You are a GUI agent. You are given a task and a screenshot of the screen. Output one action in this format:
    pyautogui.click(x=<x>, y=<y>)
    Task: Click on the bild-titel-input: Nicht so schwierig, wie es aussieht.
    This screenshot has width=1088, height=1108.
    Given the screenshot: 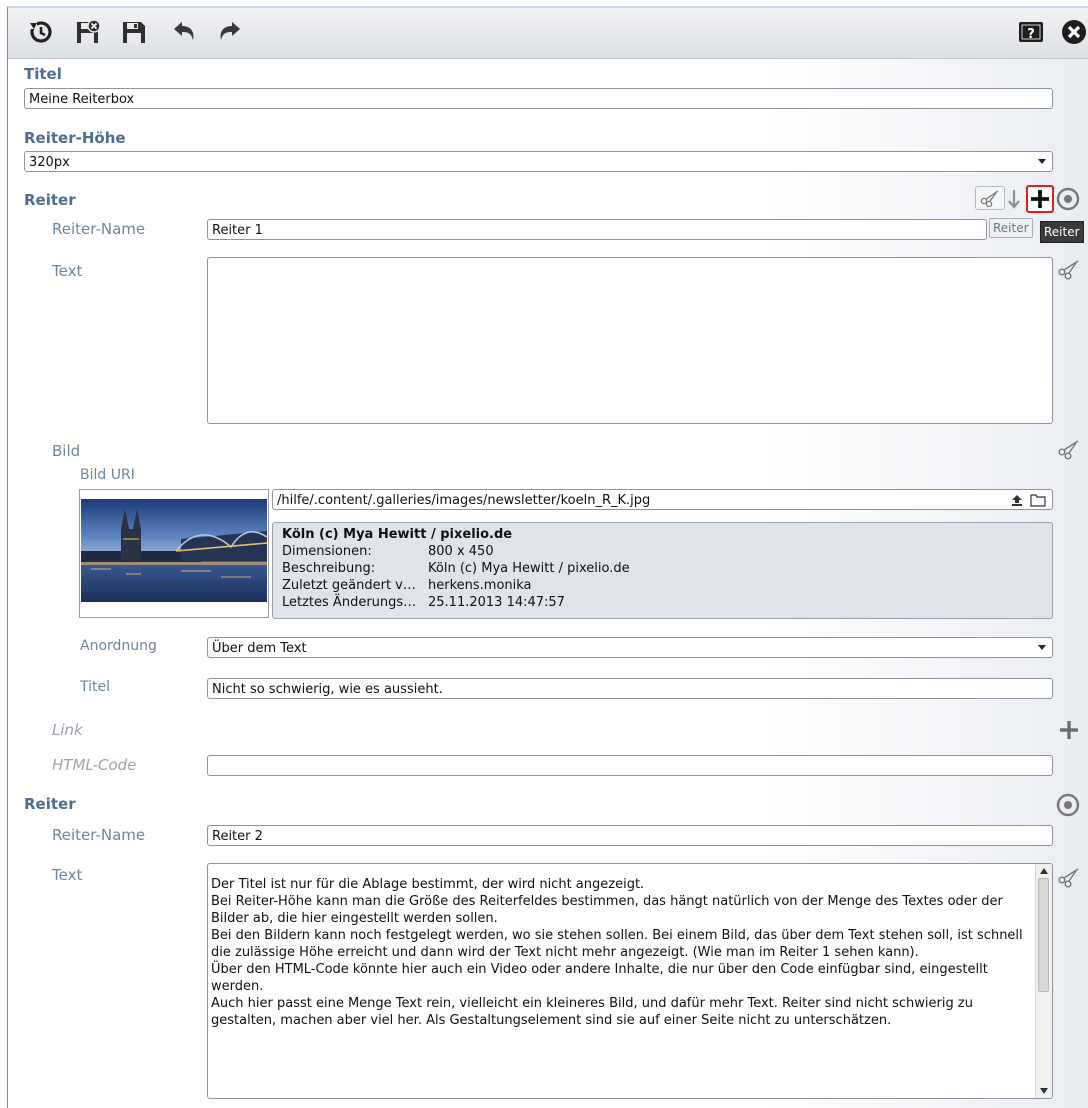 What is the action you would take?
    pyautogui.click(x=630, y=688)
    